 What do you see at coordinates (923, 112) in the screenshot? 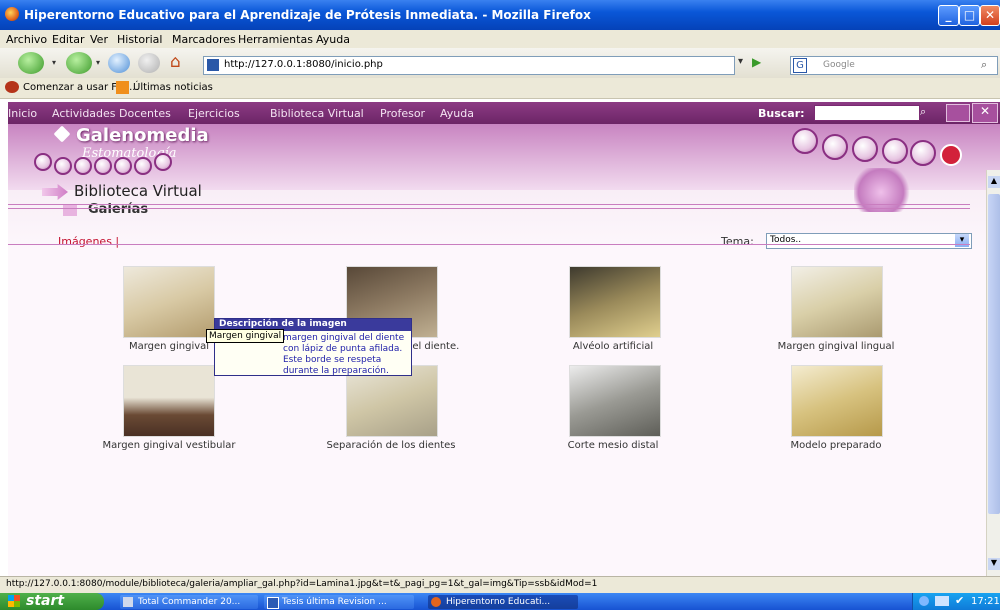
I see `site-search-icon: ⌕` at bounding box center [923, 112].